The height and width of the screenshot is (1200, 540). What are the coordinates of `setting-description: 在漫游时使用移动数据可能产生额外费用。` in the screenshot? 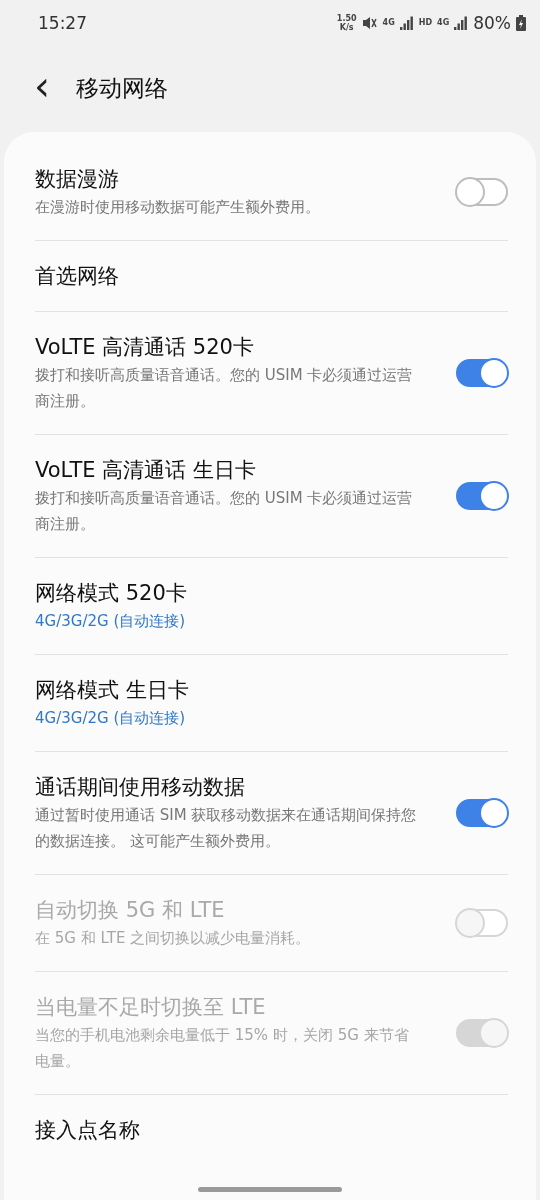 It's located at (178, 207).